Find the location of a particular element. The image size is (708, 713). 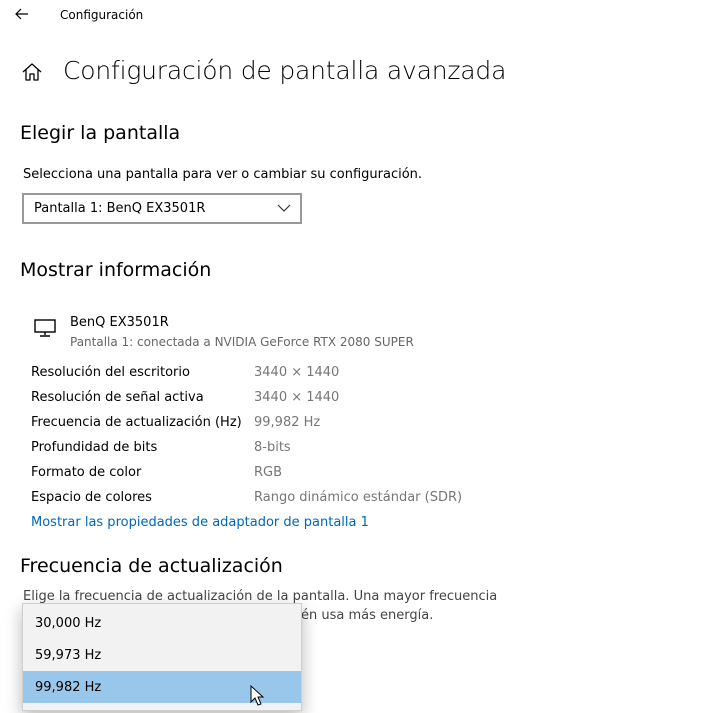

info-label: Espacio de colores is located at coordinates (91, 497).